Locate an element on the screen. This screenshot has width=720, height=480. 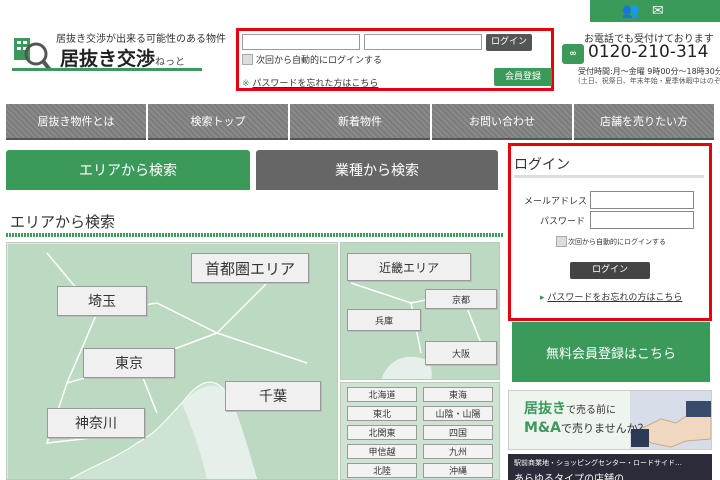
free-dial-icon: ∞ is located at coordinates (573, 54).